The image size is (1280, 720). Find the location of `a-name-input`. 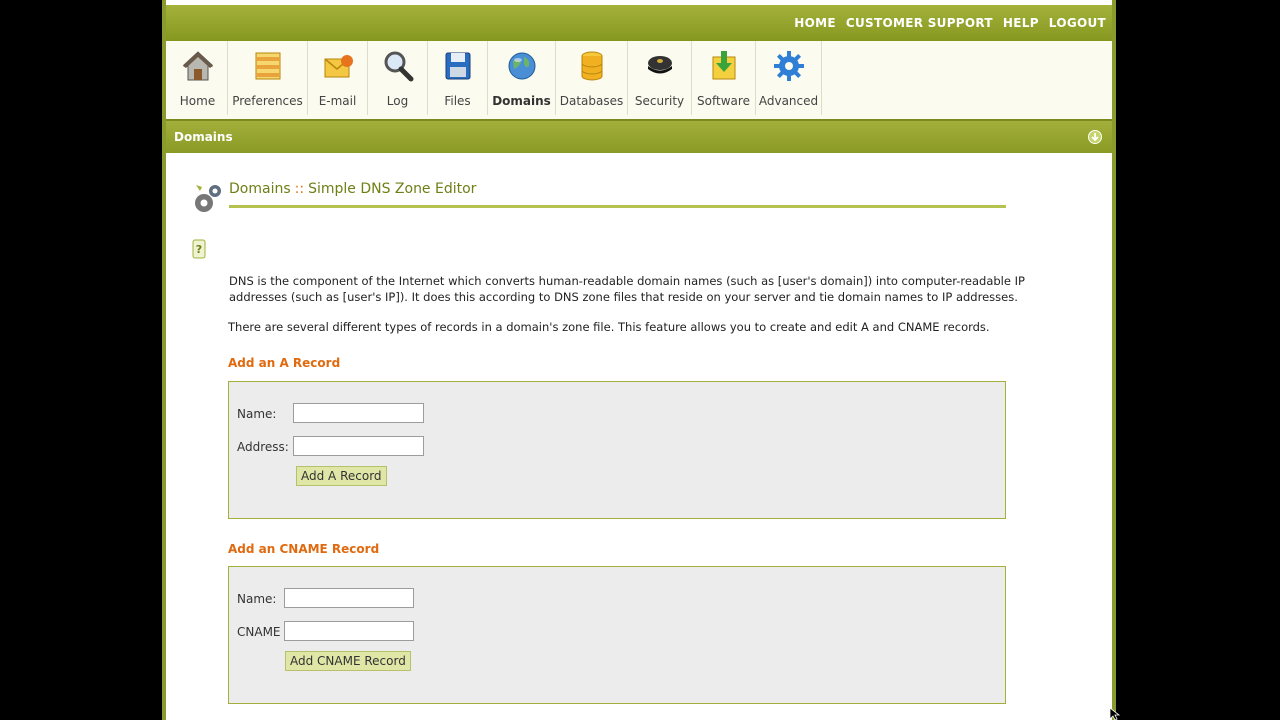

a-name-input is located at coordinates (358, 413).